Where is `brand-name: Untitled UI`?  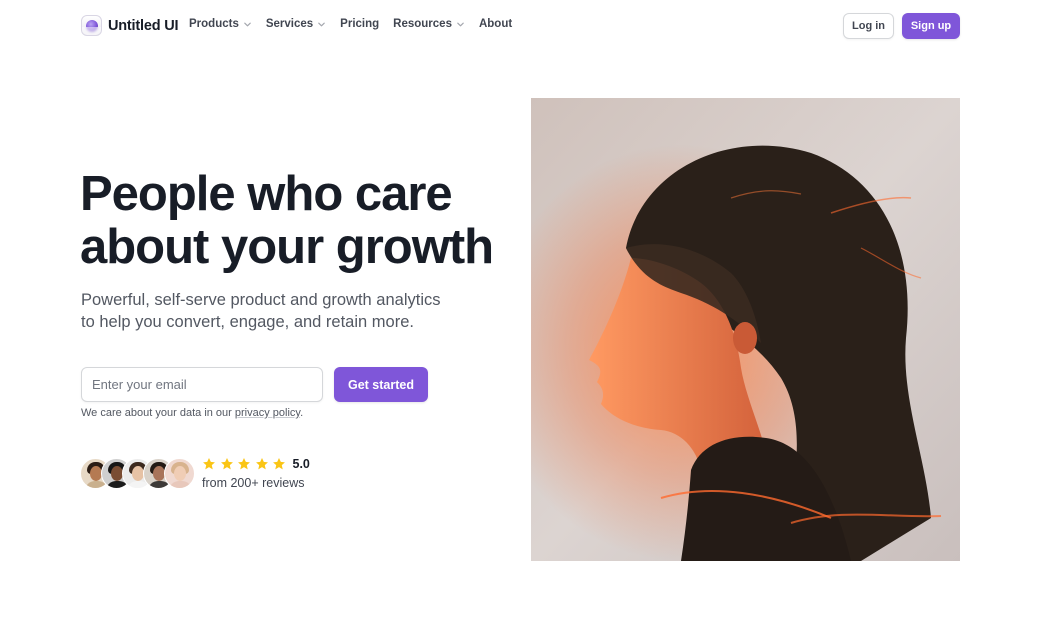 brand-name: Untitled UI is located at coordinates (143, 25).